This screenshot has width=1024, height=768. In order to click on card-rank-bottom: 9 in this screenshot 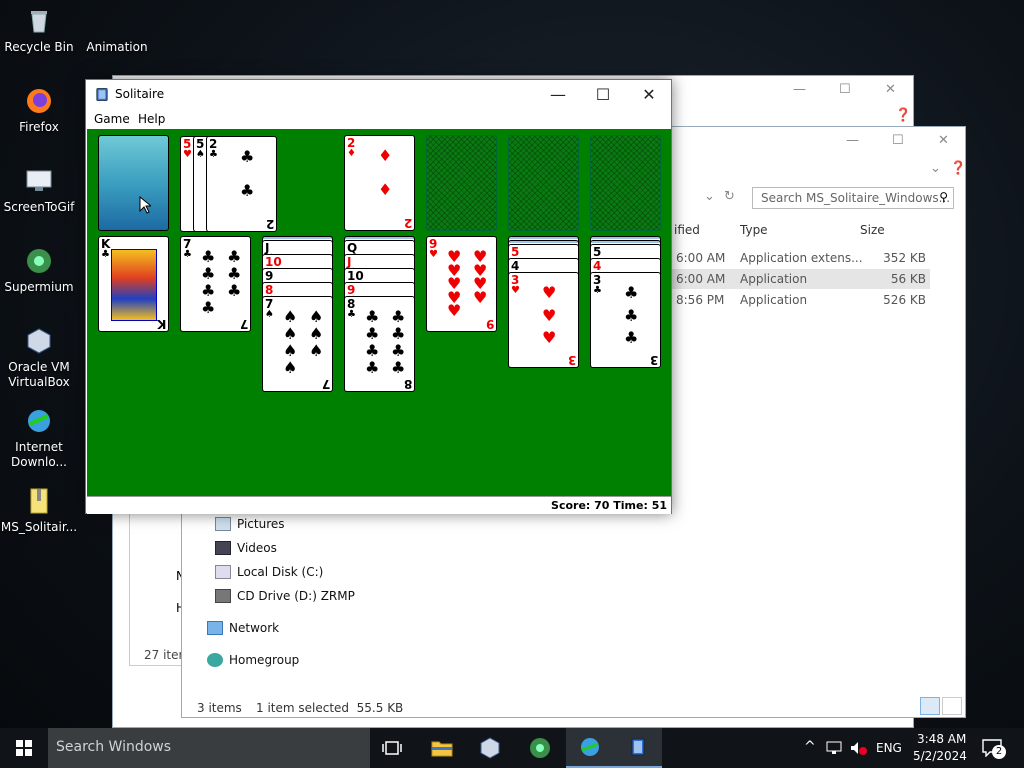, I will do `click(489, 324)`.